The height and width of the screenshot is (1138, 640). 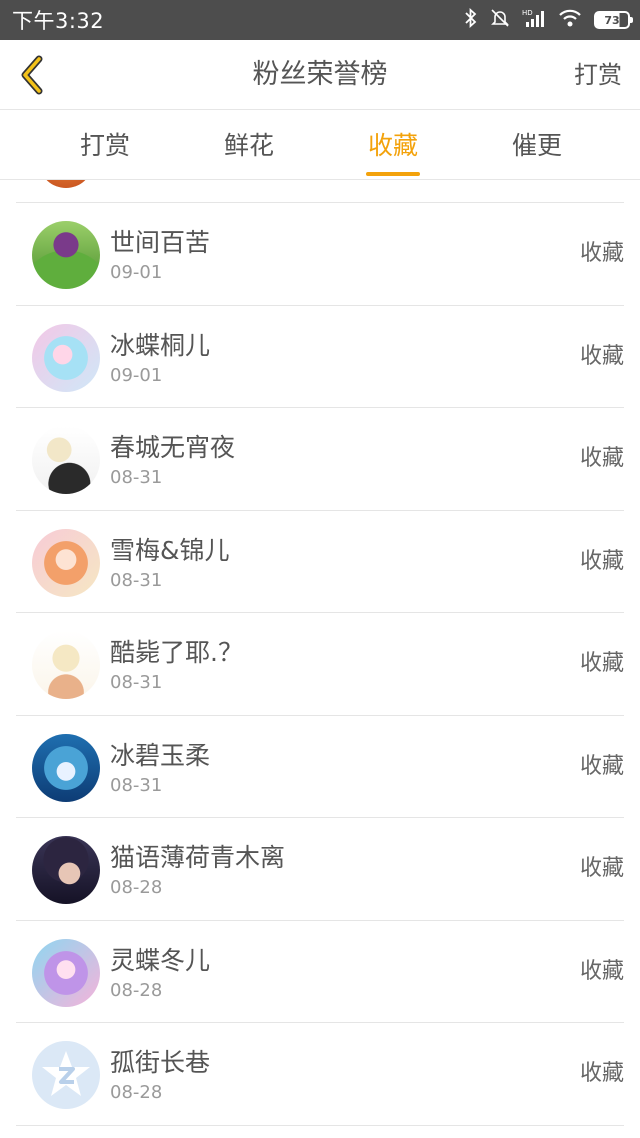 I want to click on tab-label: 打赏, so click(x=104, y=145).